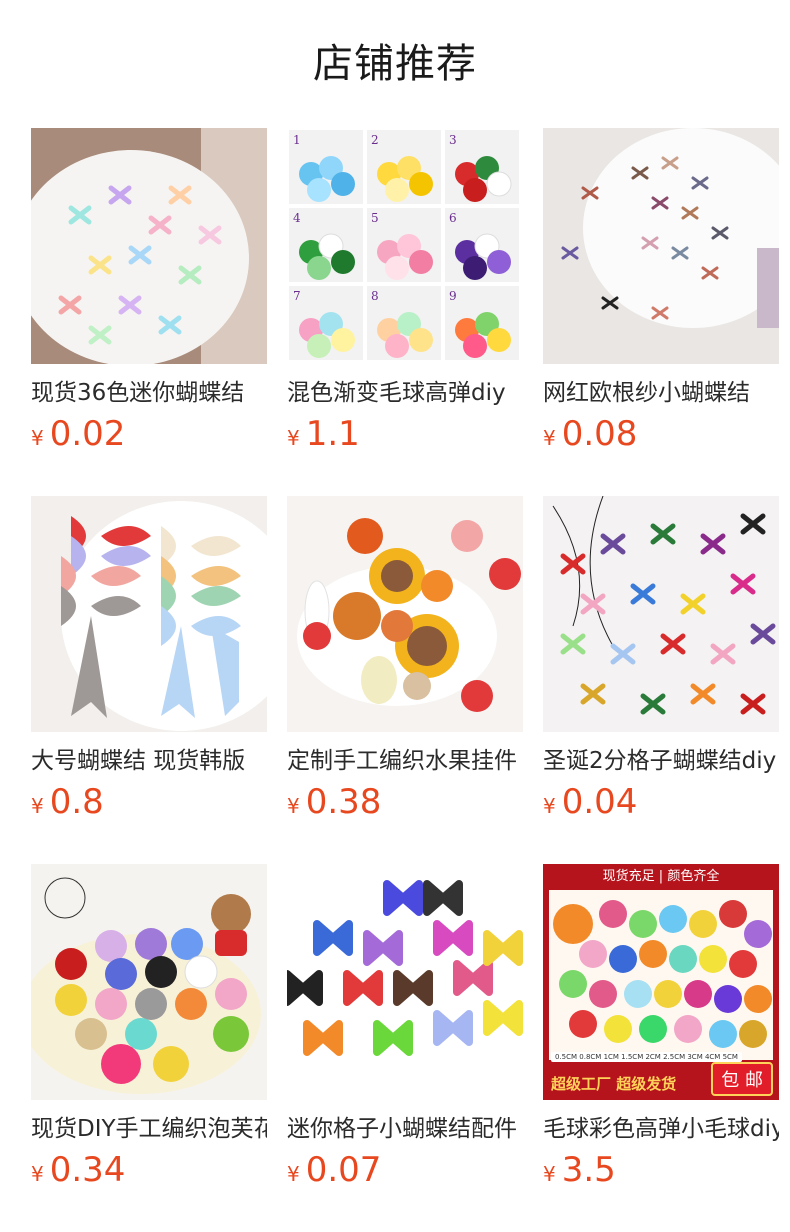 The height and width of the screenshot is (1232, 790). What do you see at coordinates (87, 1170) in the screenshot?
I see `price-value: 0.34` at bounding box center [87, 1170].